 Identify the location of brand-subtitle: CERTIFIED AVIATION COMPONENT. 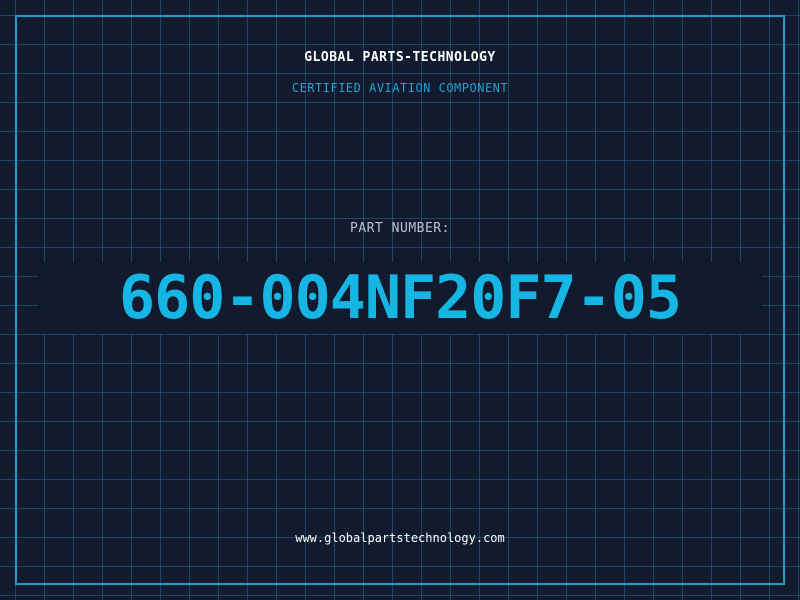
(400, 88).